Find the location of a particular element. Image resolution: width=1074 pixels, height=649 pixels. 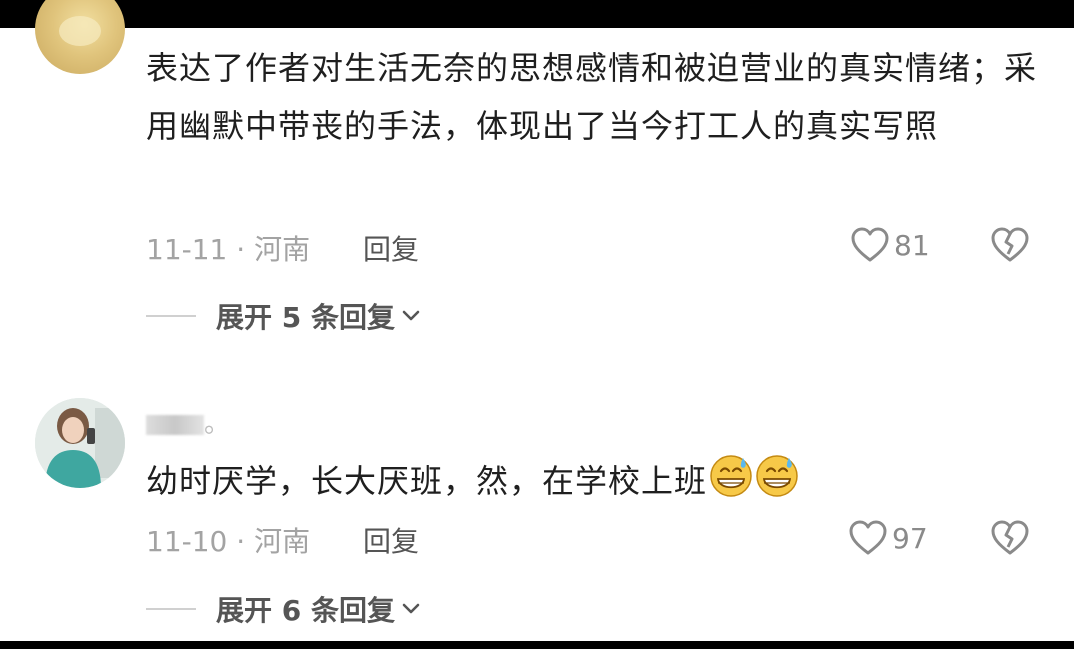

like-button: 97 is located at coordinates (888, 538).